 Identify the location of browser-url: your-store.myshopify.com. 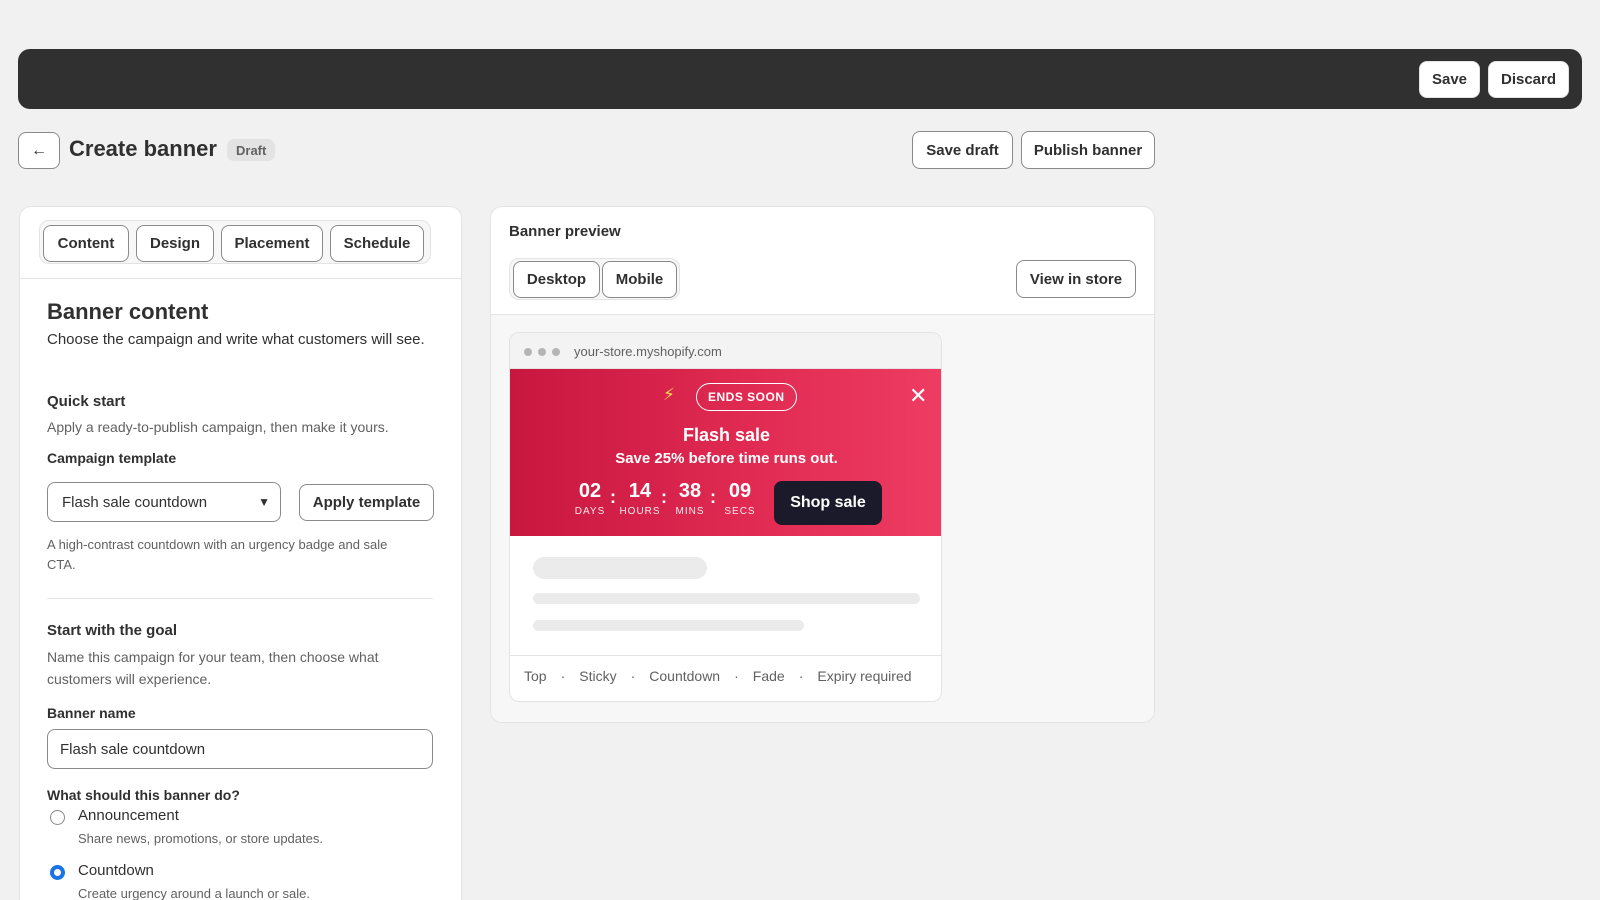
(648, 351).